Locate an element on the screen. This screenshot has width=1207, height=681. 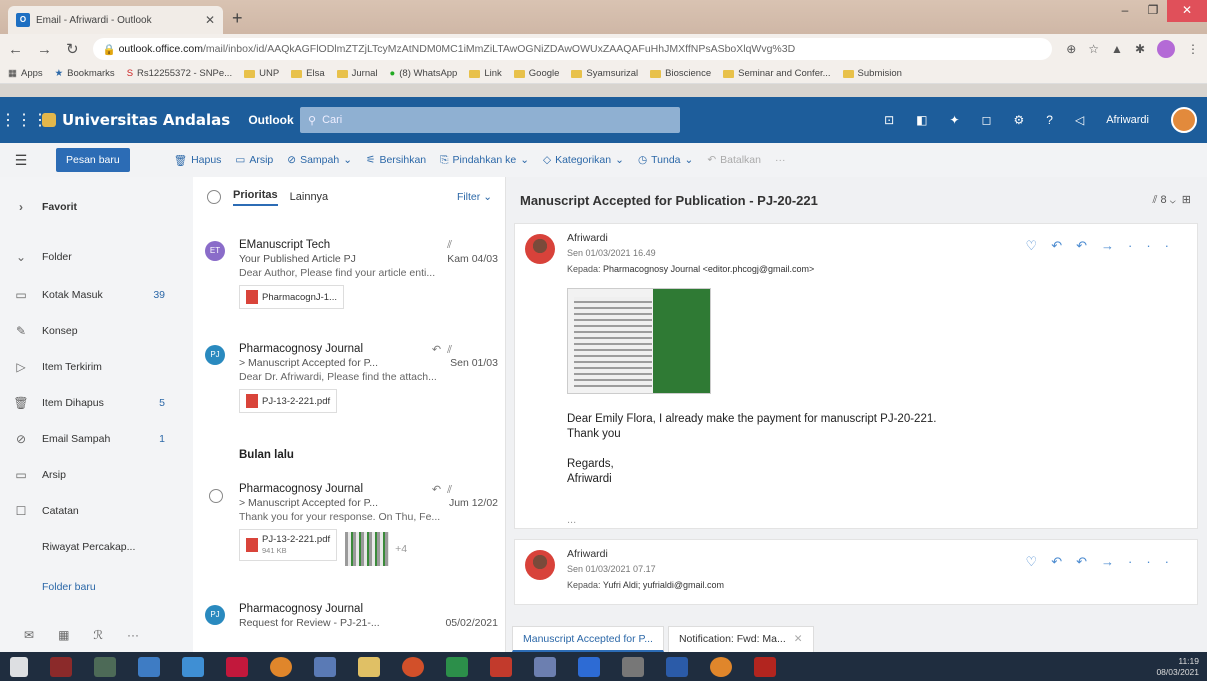
sidebar-item-archive: ▭ Arsip is located at coordinates (96, 475).